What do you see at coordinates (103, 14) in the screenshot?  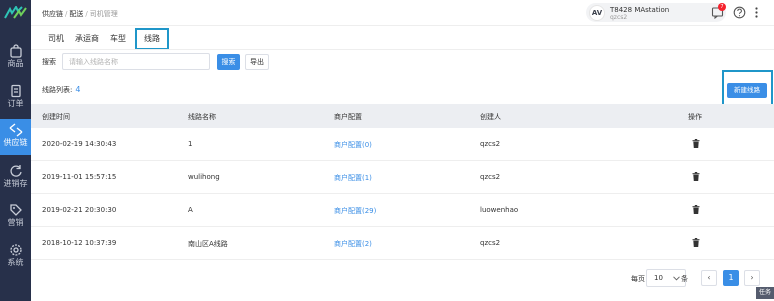 I see `breadcrumb-current: 司机管理` at bounding box center [103, 14].